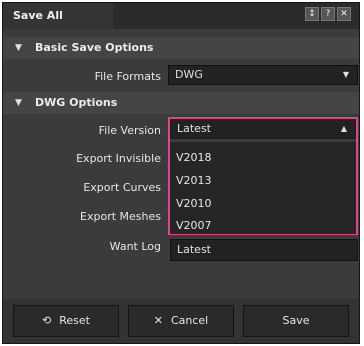 The width and height of the screenshot is (364, 346). Describe the element at coordinates (76, 102) in the screenshot. I see `section-title: DWG Options` at that location.